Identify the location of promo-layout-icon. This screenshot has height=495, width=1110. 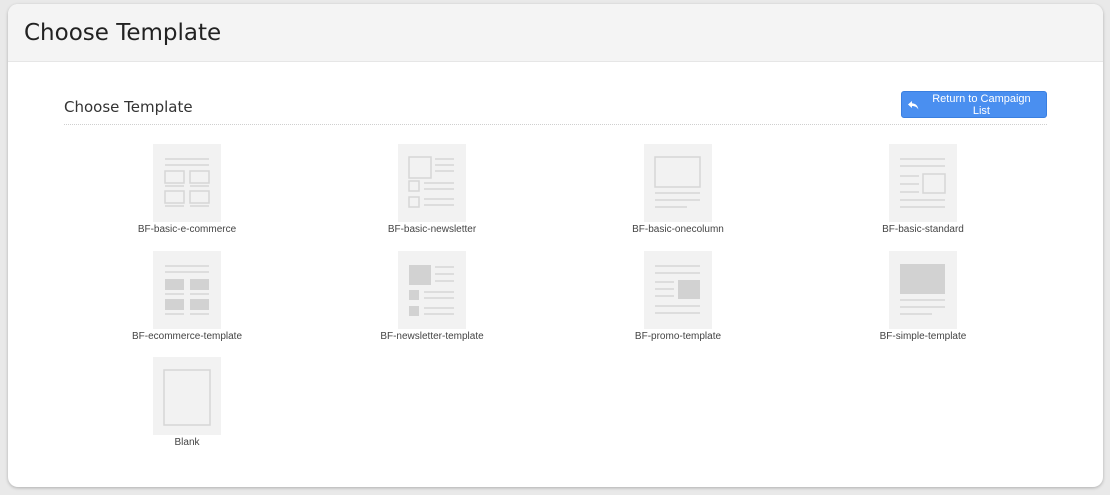
(678, 290).